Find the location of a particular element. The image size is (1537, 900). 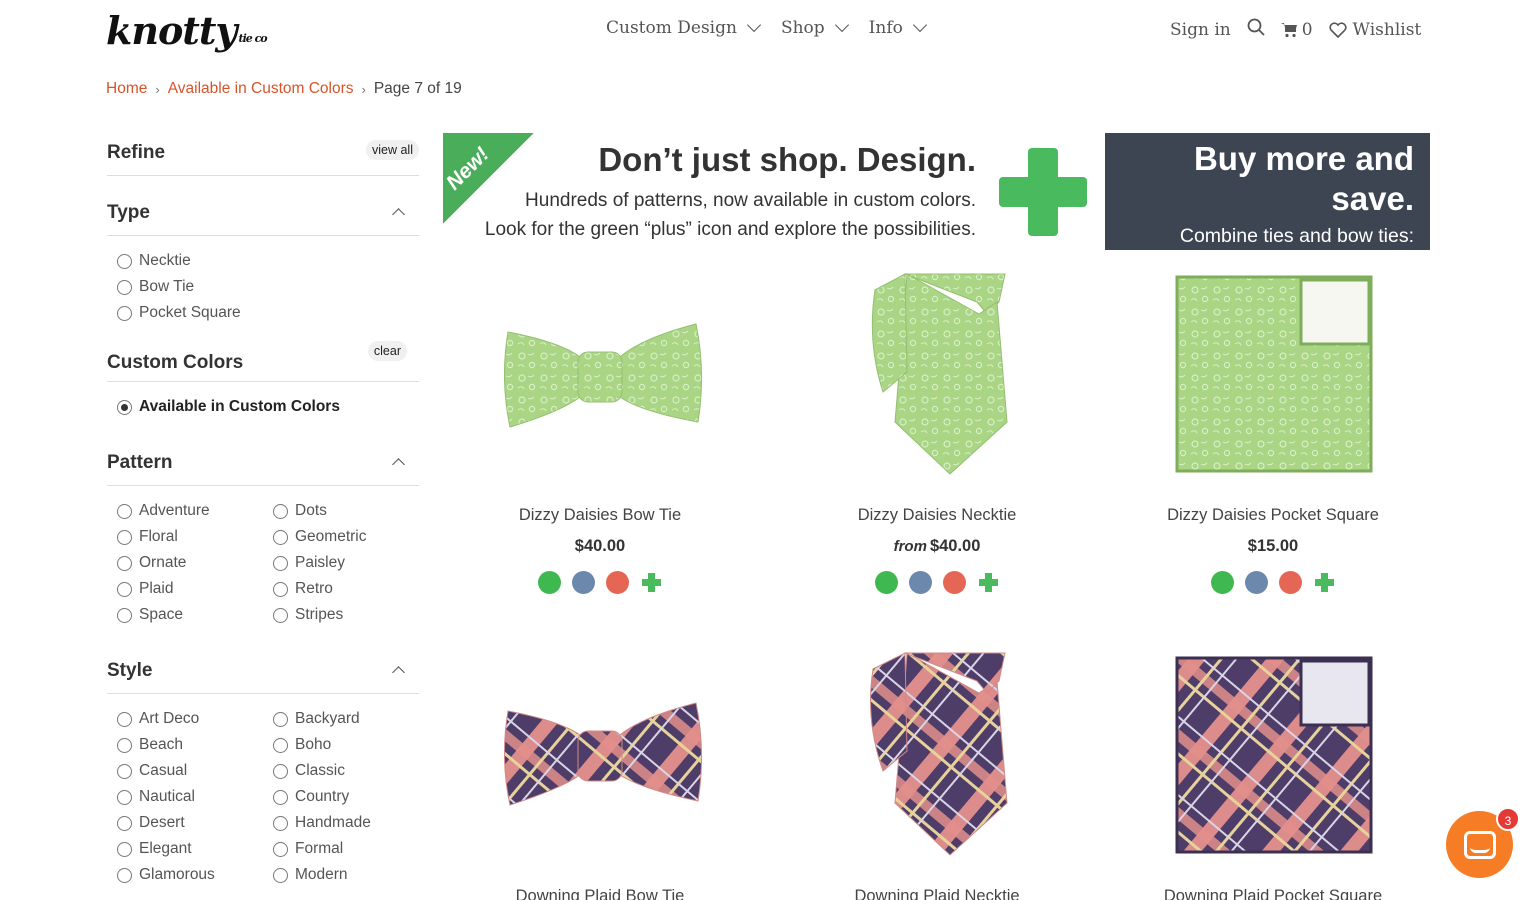

pattern-option: Floral is located at coordinates (195, 537).